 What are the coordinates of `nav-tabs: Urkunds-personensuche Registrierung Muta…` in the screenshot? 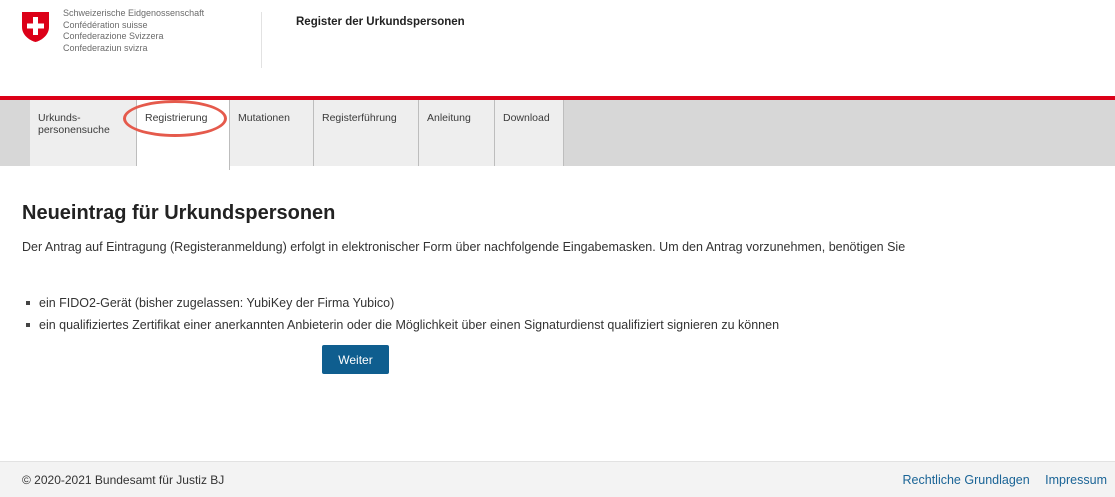 It's located at (297, 135).